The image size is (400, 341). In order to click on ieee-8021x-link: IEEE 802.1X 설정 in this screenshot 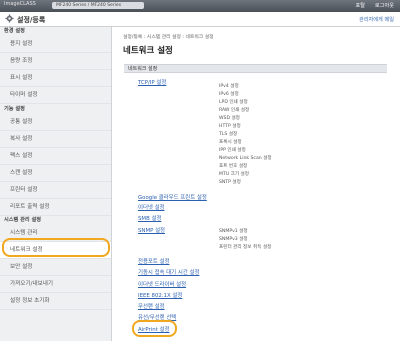, I will do `click(160, 295)`.